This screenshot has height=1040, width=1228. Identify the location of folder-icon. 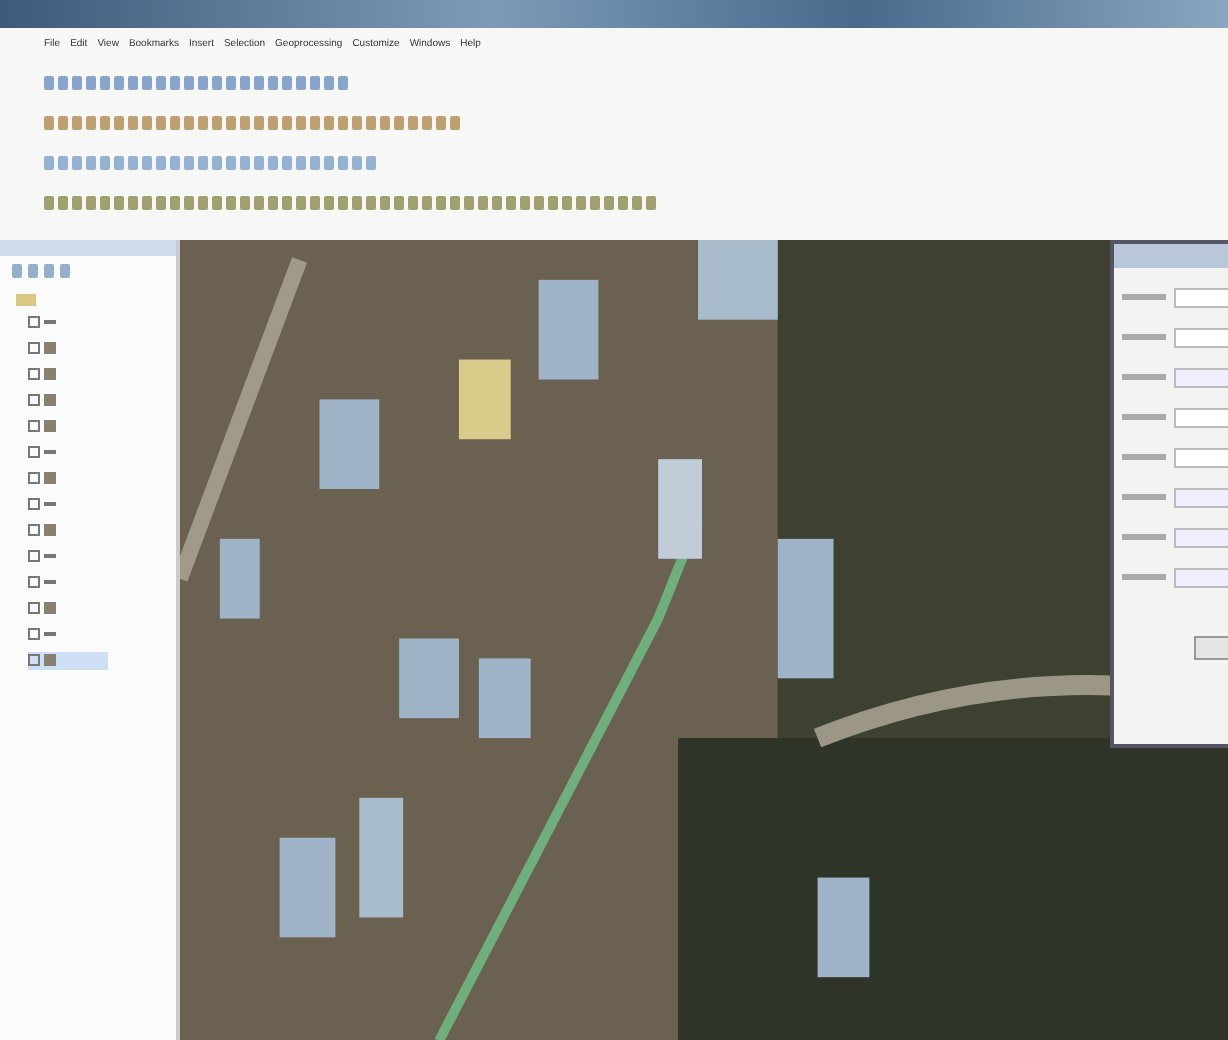
(26, 299).